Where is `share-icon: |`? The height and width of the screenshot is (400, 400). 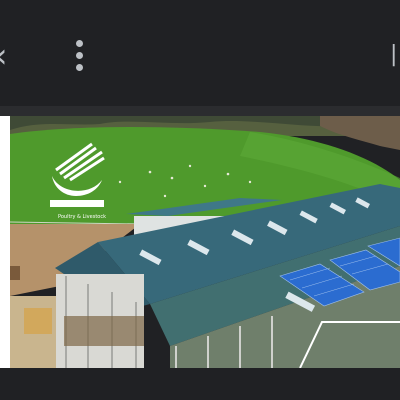
share-icon: | is located at coordinates (395, 55).